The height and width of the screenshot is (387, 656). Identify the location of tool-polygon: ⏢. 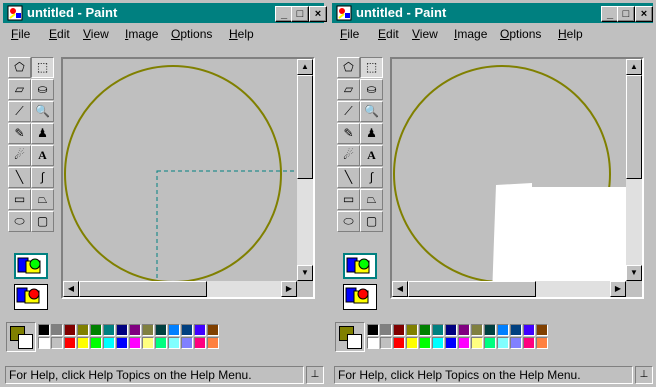
(42, 199).